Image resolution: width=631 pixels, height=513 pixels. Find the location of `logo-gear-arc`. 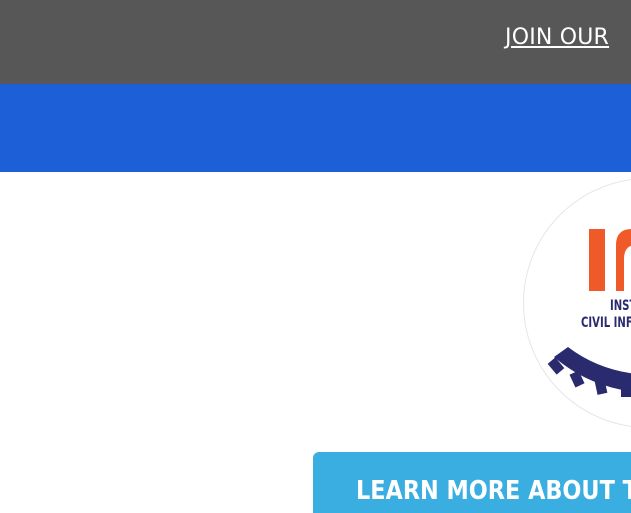

logo-gear-arc is located at coordinates (592, 369).